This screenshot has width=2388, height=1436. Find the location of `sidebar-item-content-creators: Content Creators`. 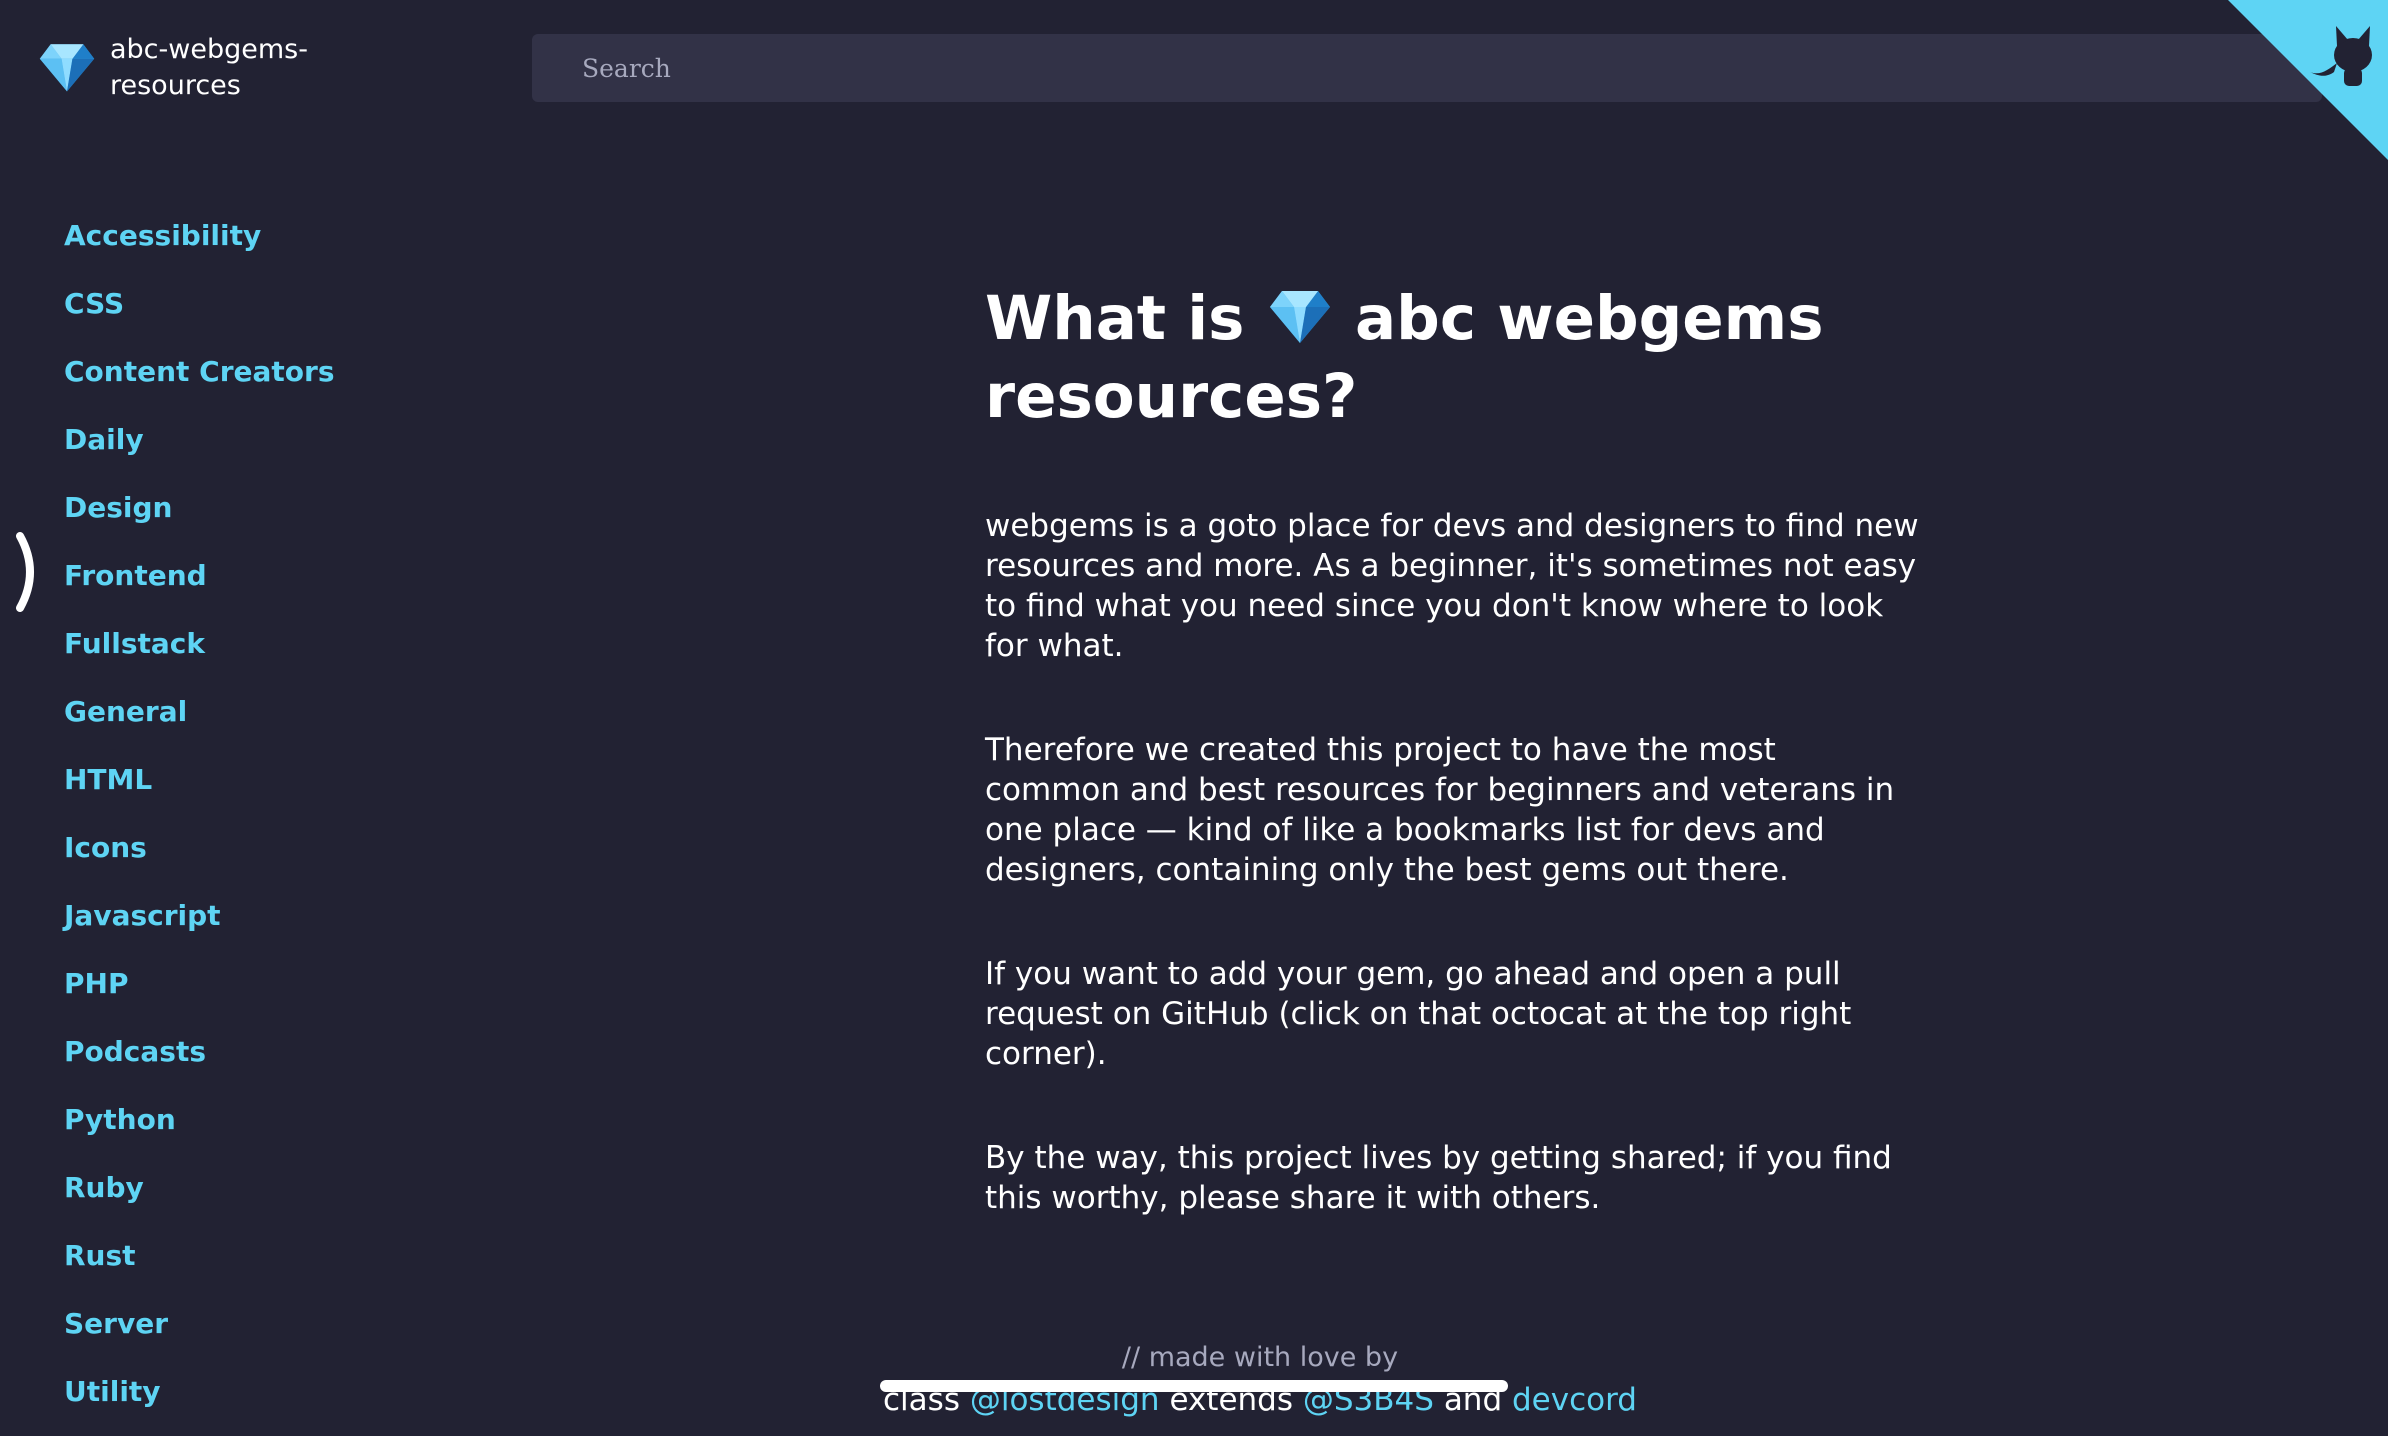

sidebar-item-content-creators: Content Creators is located at coordinates (199, 382).